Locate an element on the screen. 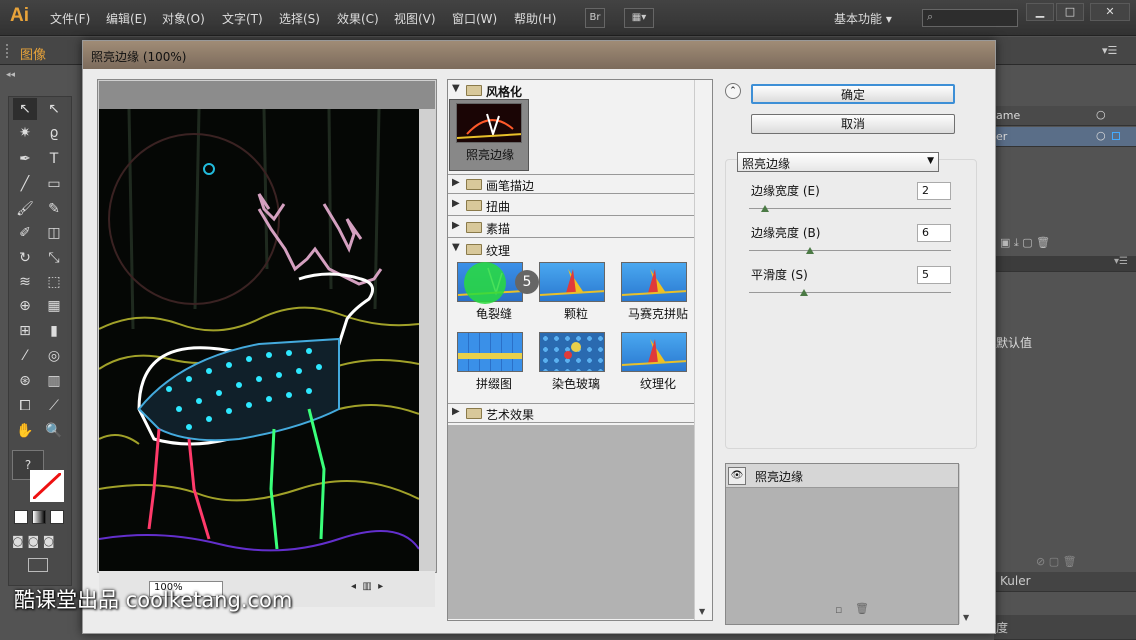 Image resolution: width=1136 pixels, height=640 pixels. rectangle-tool-icon: ▭ is located at coordinates (54, 184).